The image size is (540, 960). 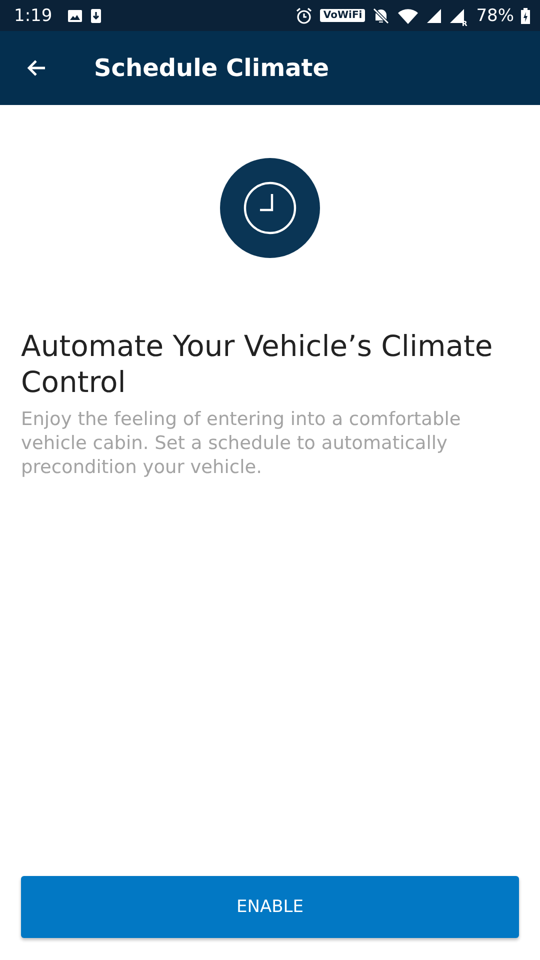 What do you see at coordinates (75, 16) in the screenshot?
I see `image-icon` at bounding box center [75, 16].